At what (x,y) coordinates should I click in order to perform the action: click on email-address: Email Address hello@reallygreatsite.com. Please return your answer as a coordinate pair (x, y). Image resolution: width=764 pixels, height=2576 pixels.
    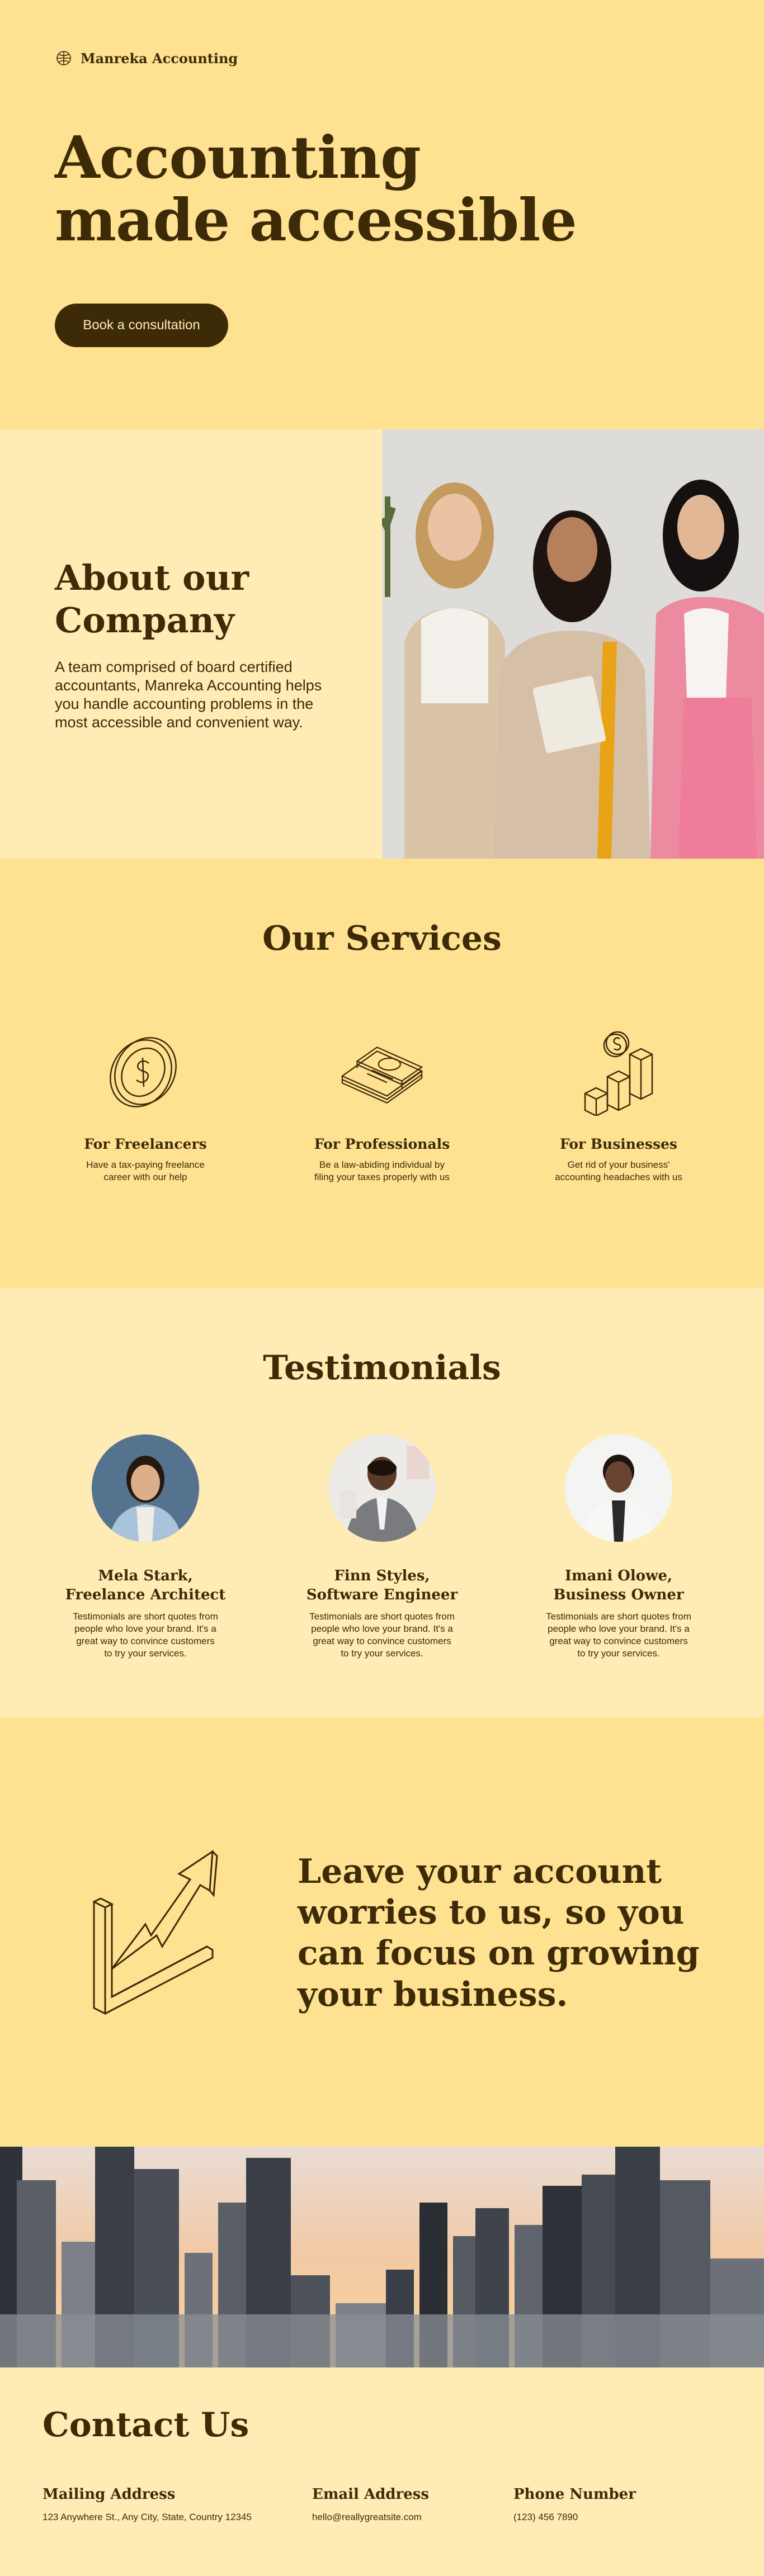
    Looking at the image, I should click on (370, 2504).